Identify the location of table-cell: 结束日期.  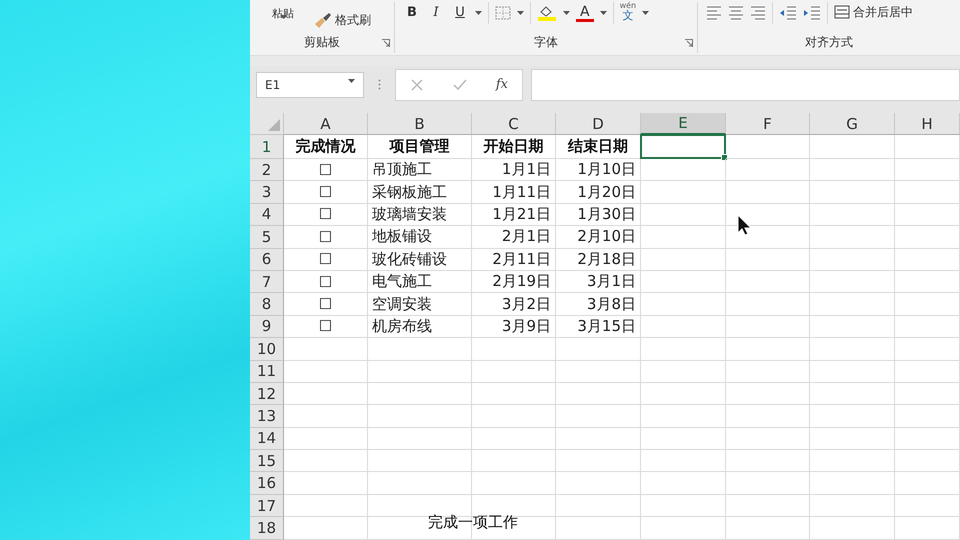
(598, 147).